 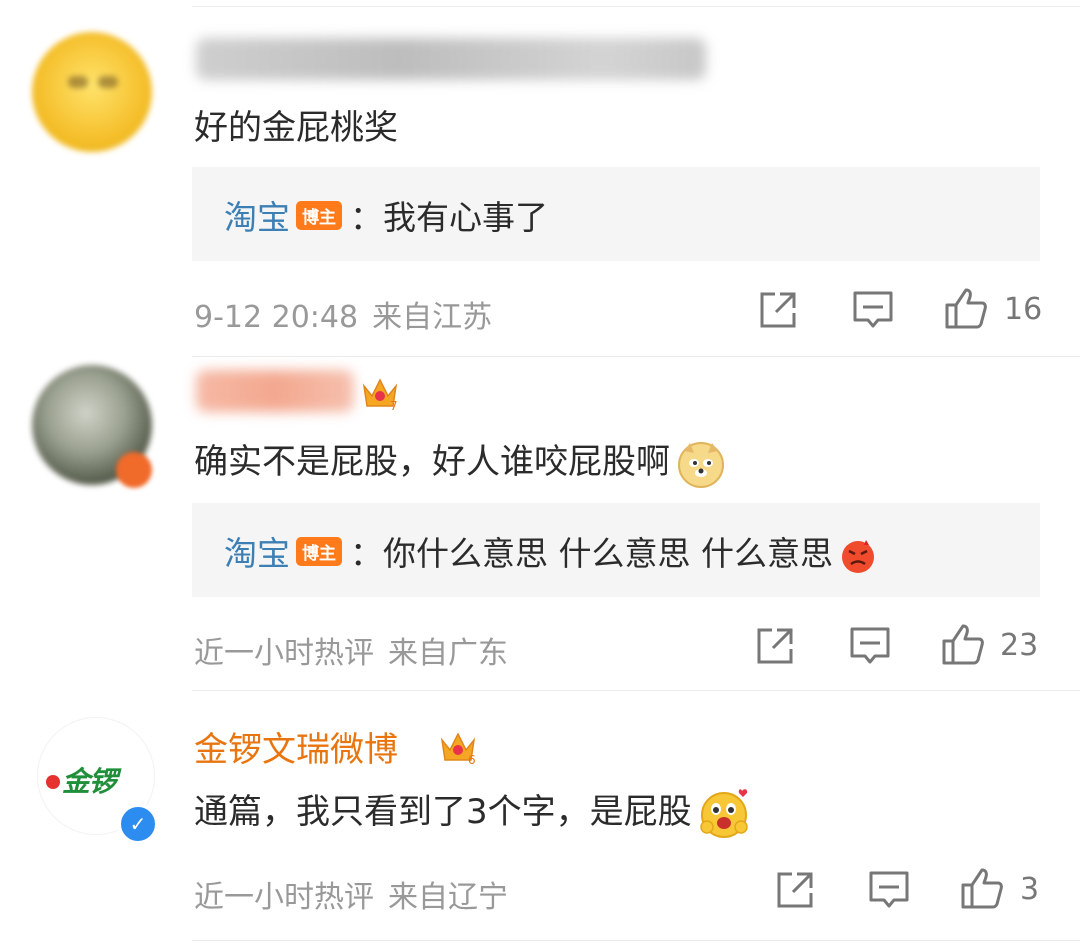 I want to click on comment-location: 来自广东, so click(x=448, y=653).